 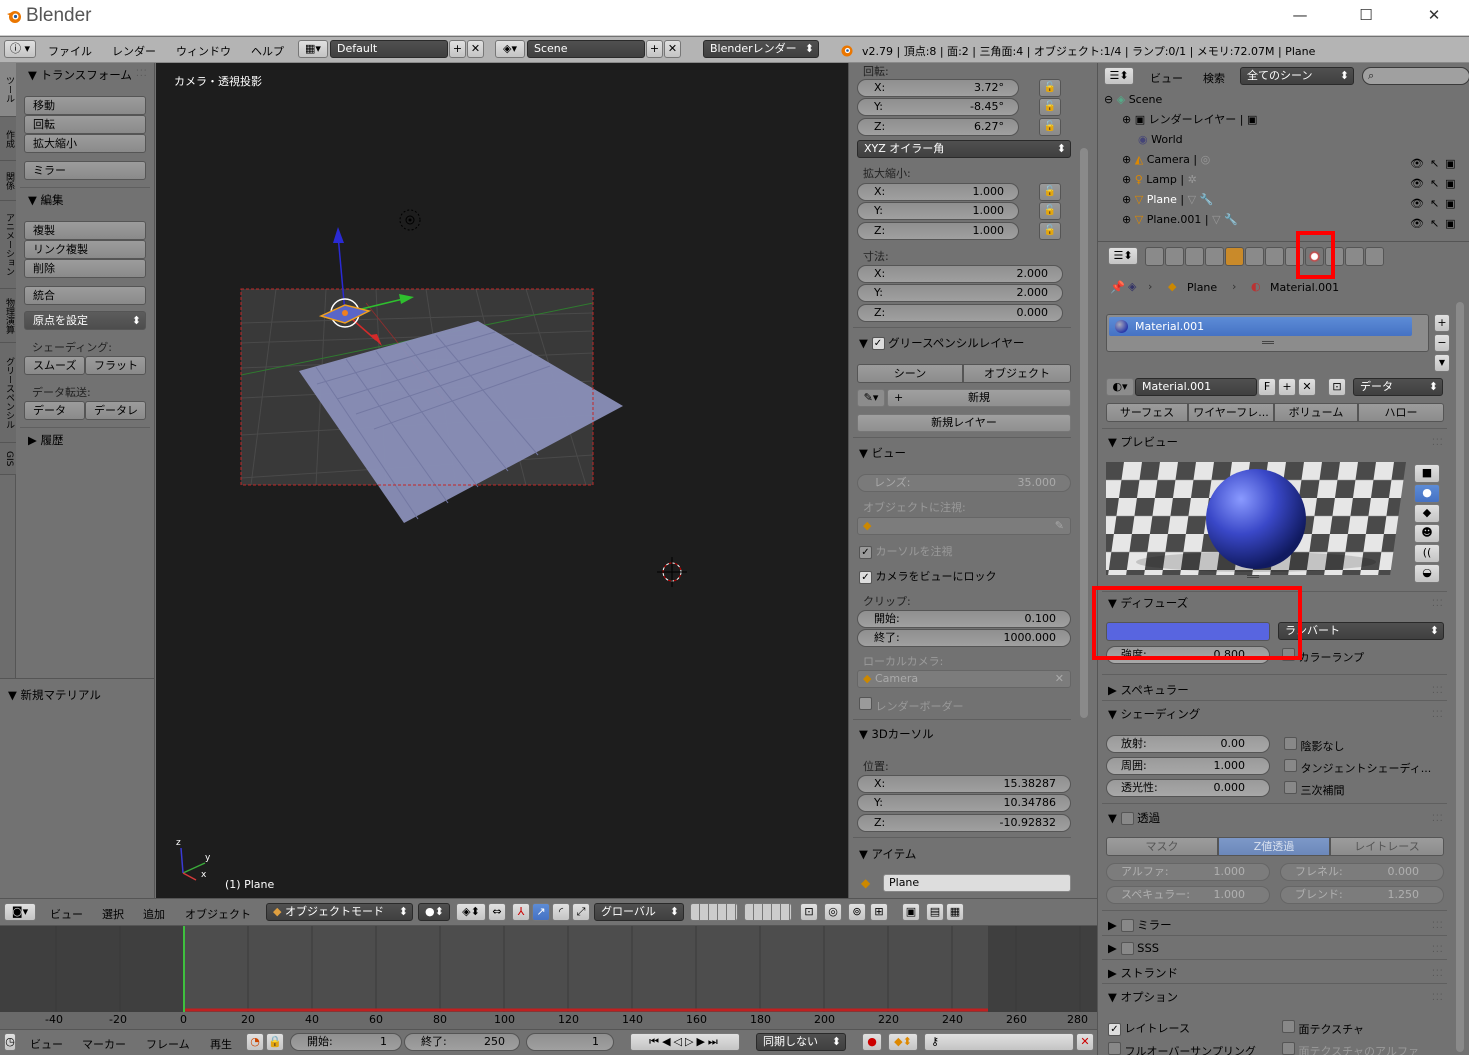 What do you see at coordinates (1143, 973) in the screenshot?
I see `strand-panel-header: ▶ ストランド` at bounding box center [1143, 973].